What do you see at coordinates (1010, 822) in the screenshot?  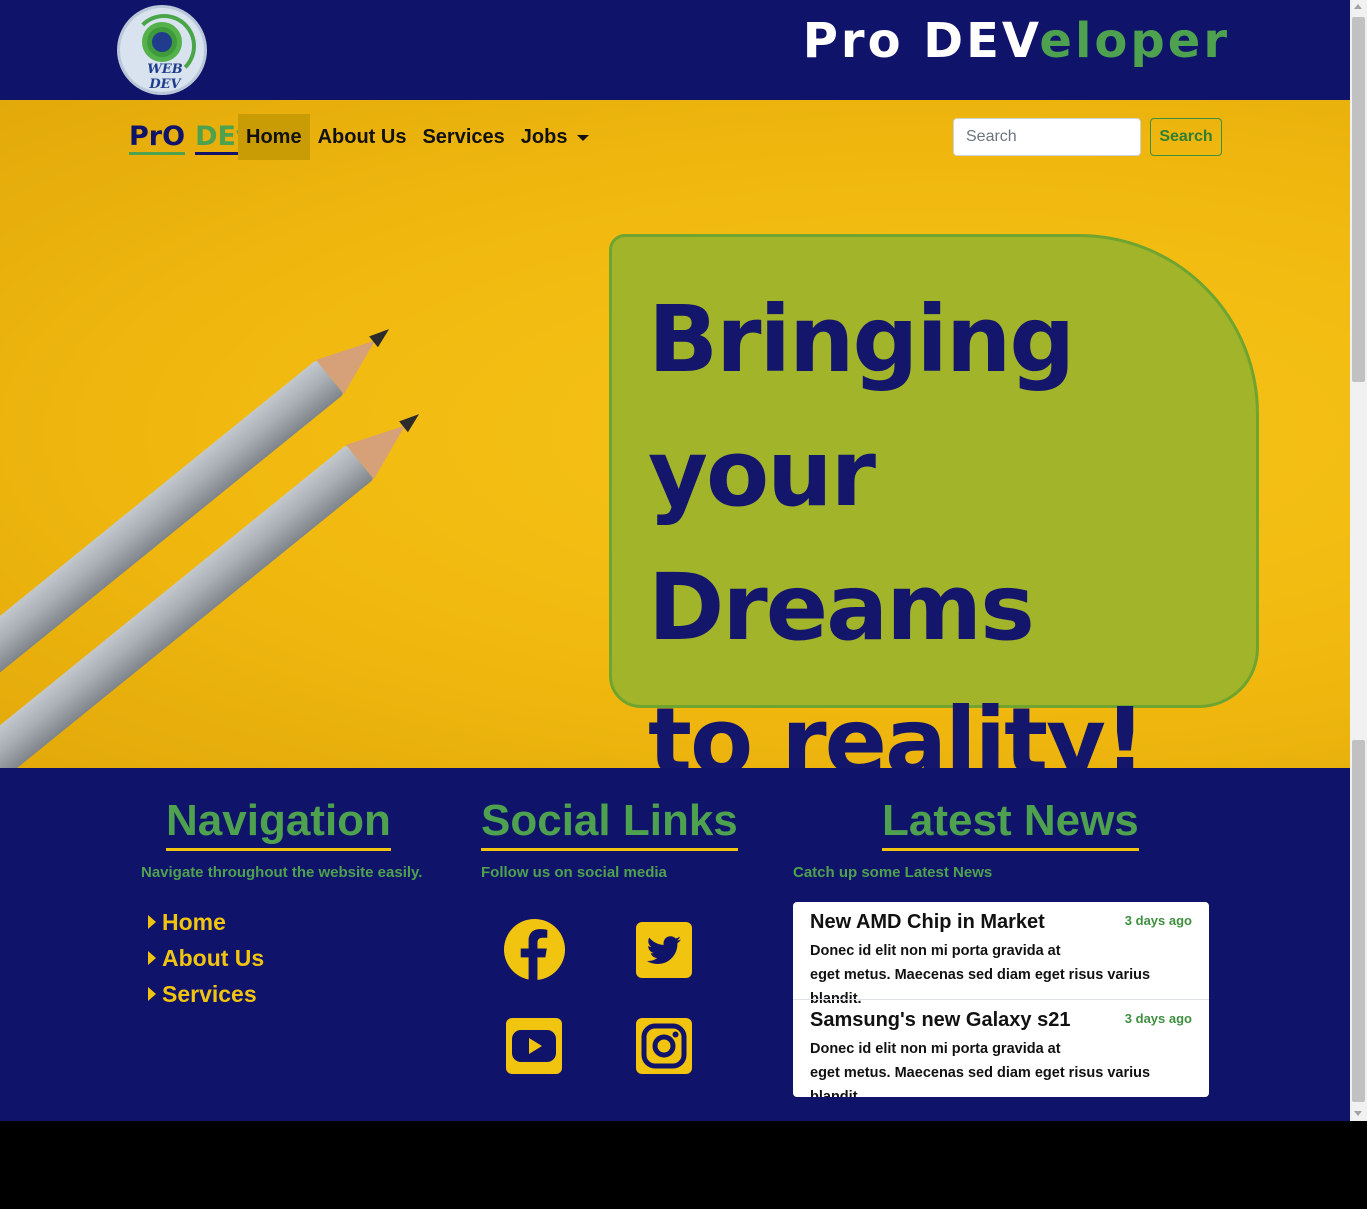 I see `footer-news-title: Latest News` at bounding box center [1010, 822].